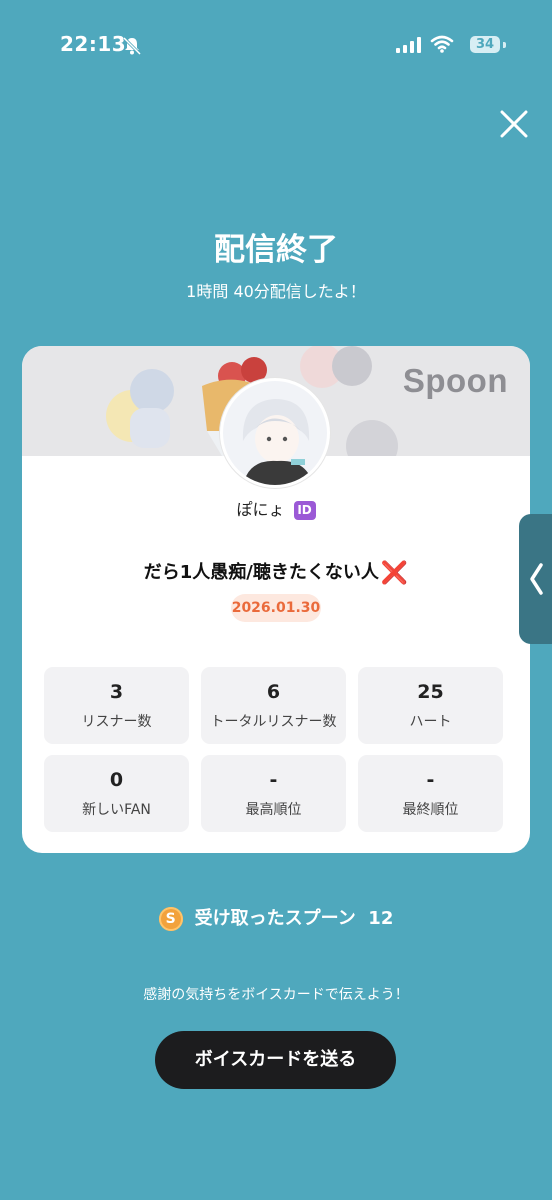 The height and width of the screenshot is (1200, 552). I want to click on stat-value: 25, so click(430, 692).